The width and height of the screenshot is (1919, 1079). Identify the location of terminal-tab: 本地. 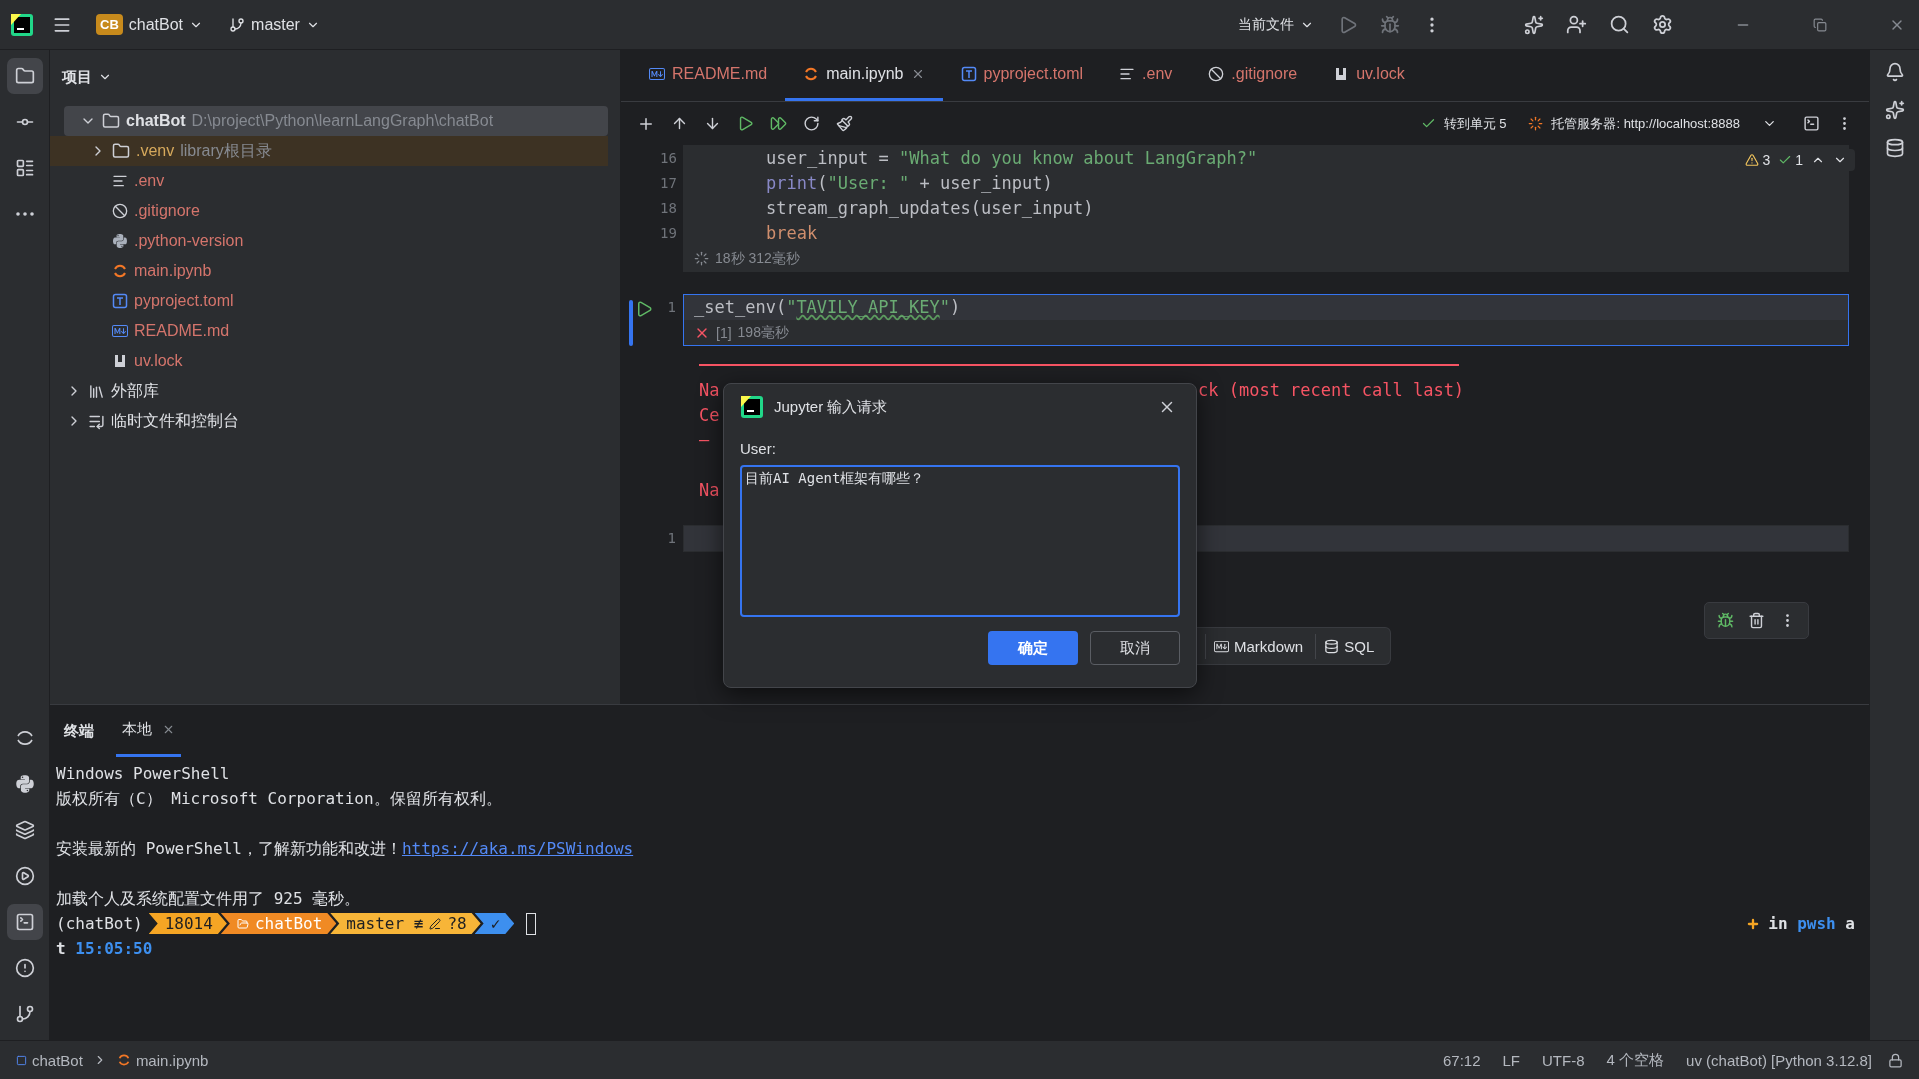
(148, 731).